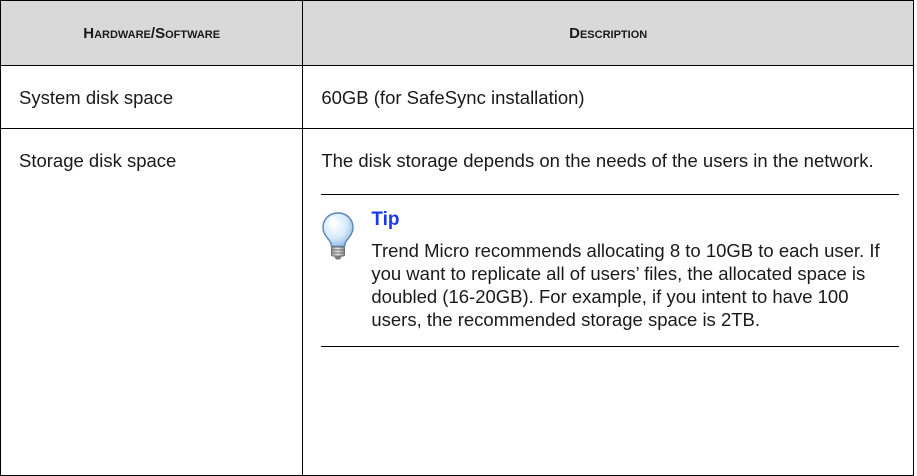  What do you see at coordinates (341, 269) in the screenshot?
I see `lightbulb-icon` at bounding box center [341, 269].